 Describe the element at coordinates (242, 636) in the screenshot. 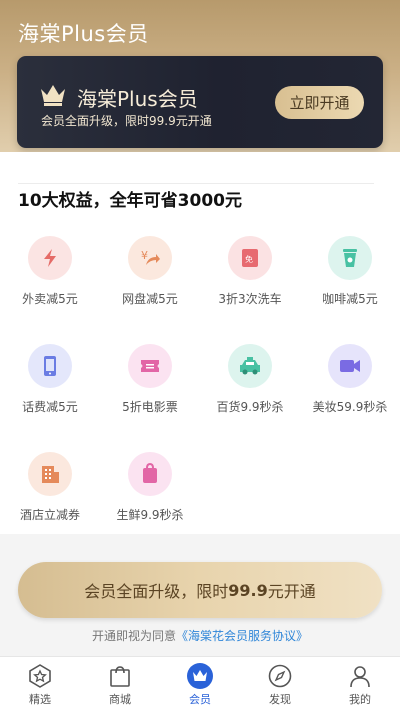

I see `agreement-link: 《海棠花会员服务协议》` at that location.